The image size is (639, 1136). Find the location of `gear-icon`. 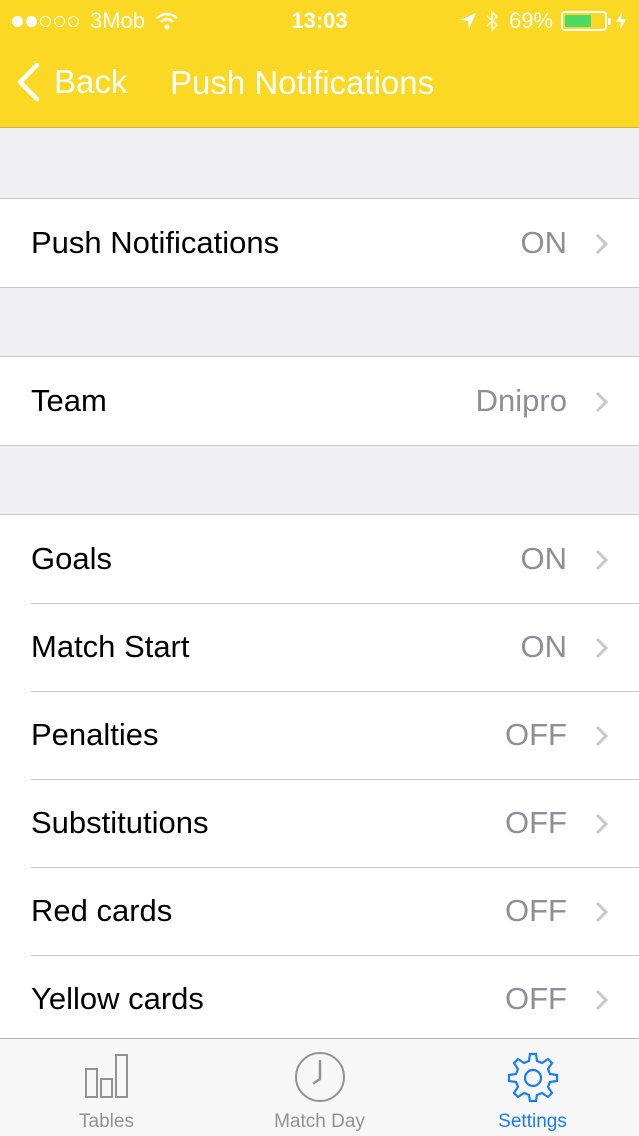

gear-icon is located at coordinates (532, 1077).